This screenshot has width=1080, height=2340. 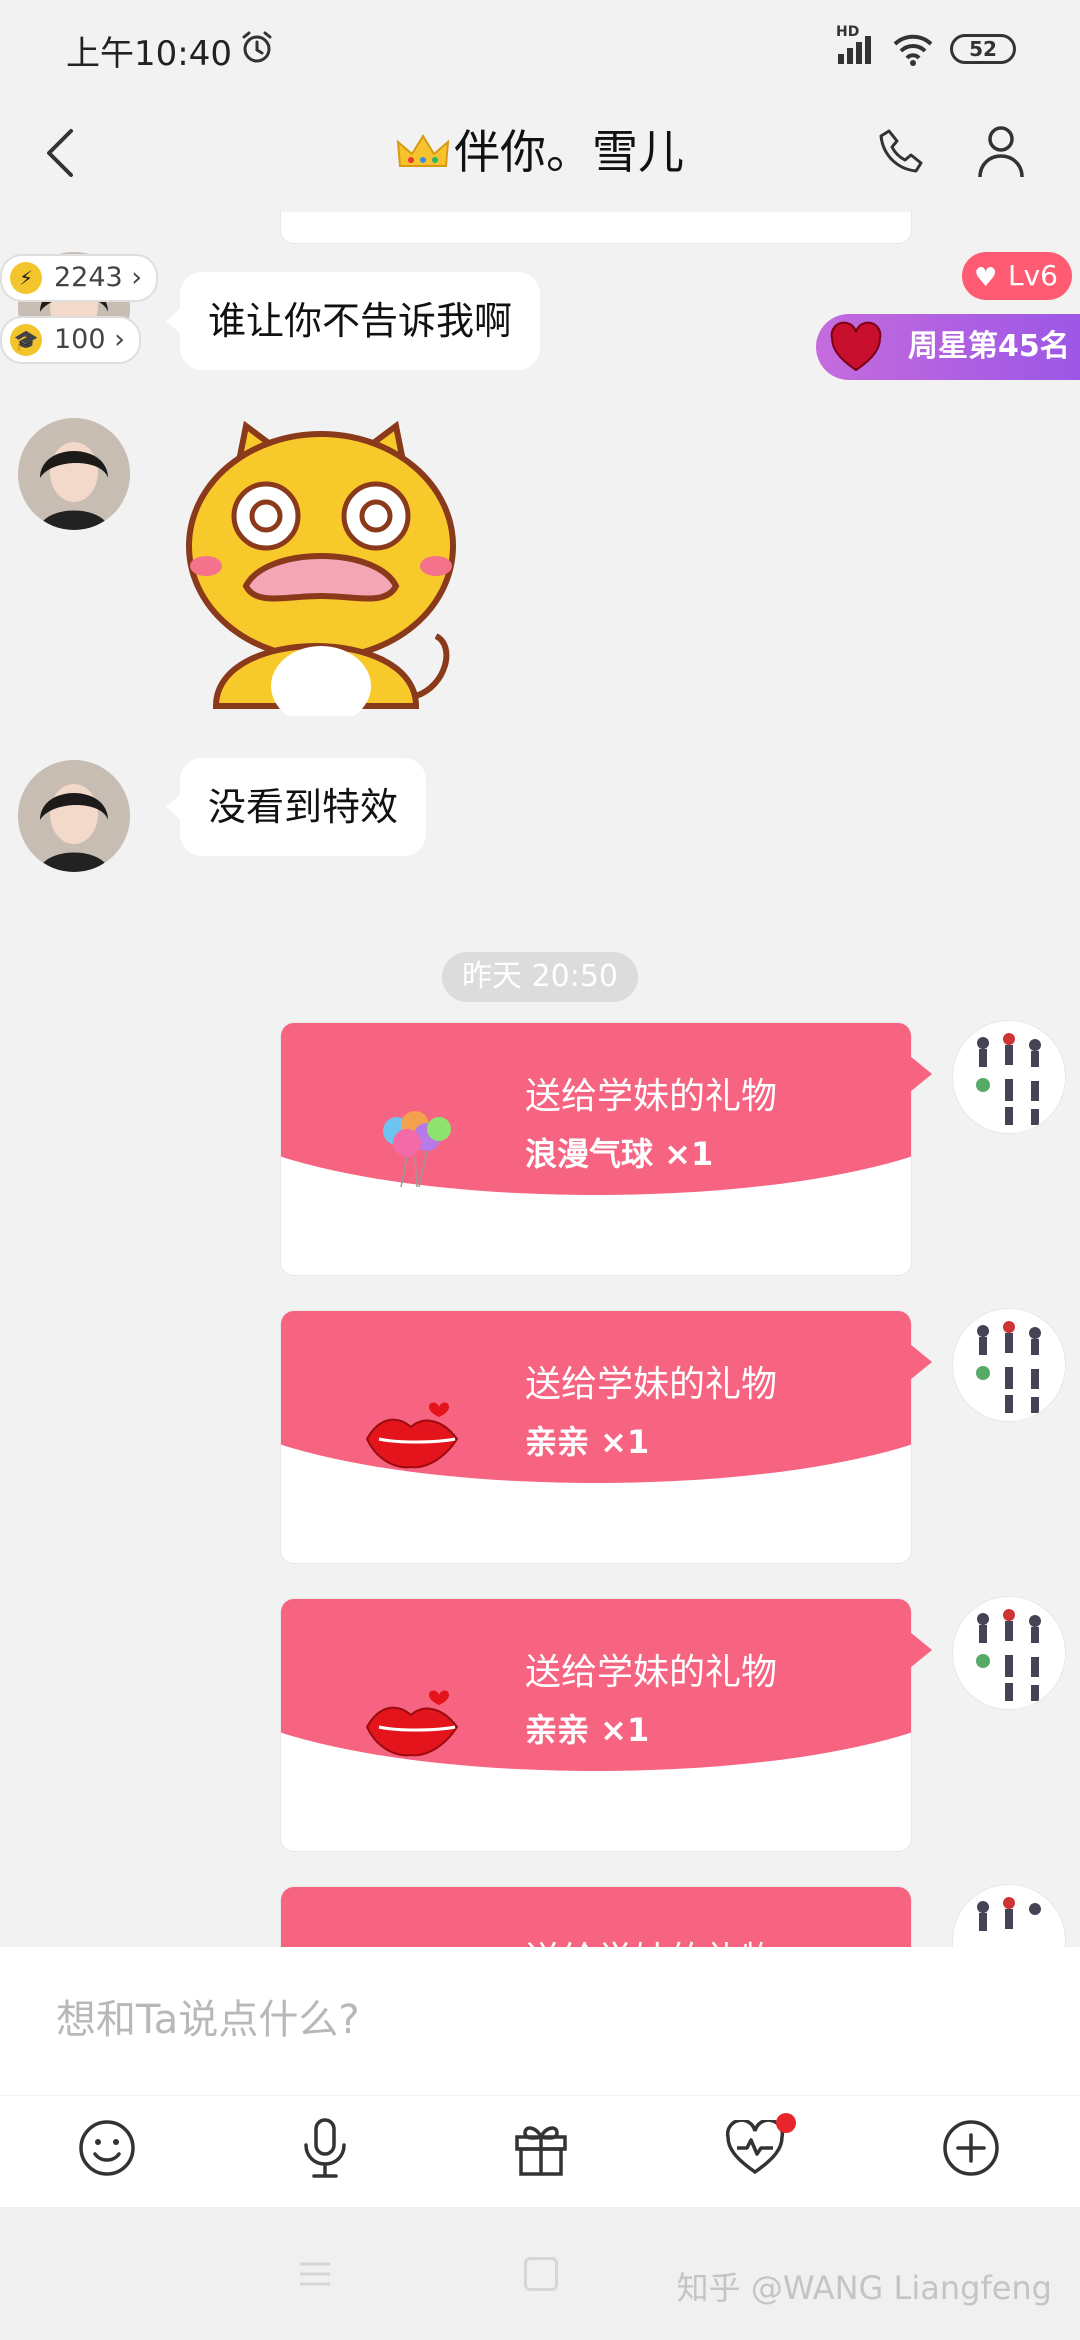 What do you see at coordinates (913, 49) in the screenshot?
I see `wifi-icon` at bounding box center [913, 49].